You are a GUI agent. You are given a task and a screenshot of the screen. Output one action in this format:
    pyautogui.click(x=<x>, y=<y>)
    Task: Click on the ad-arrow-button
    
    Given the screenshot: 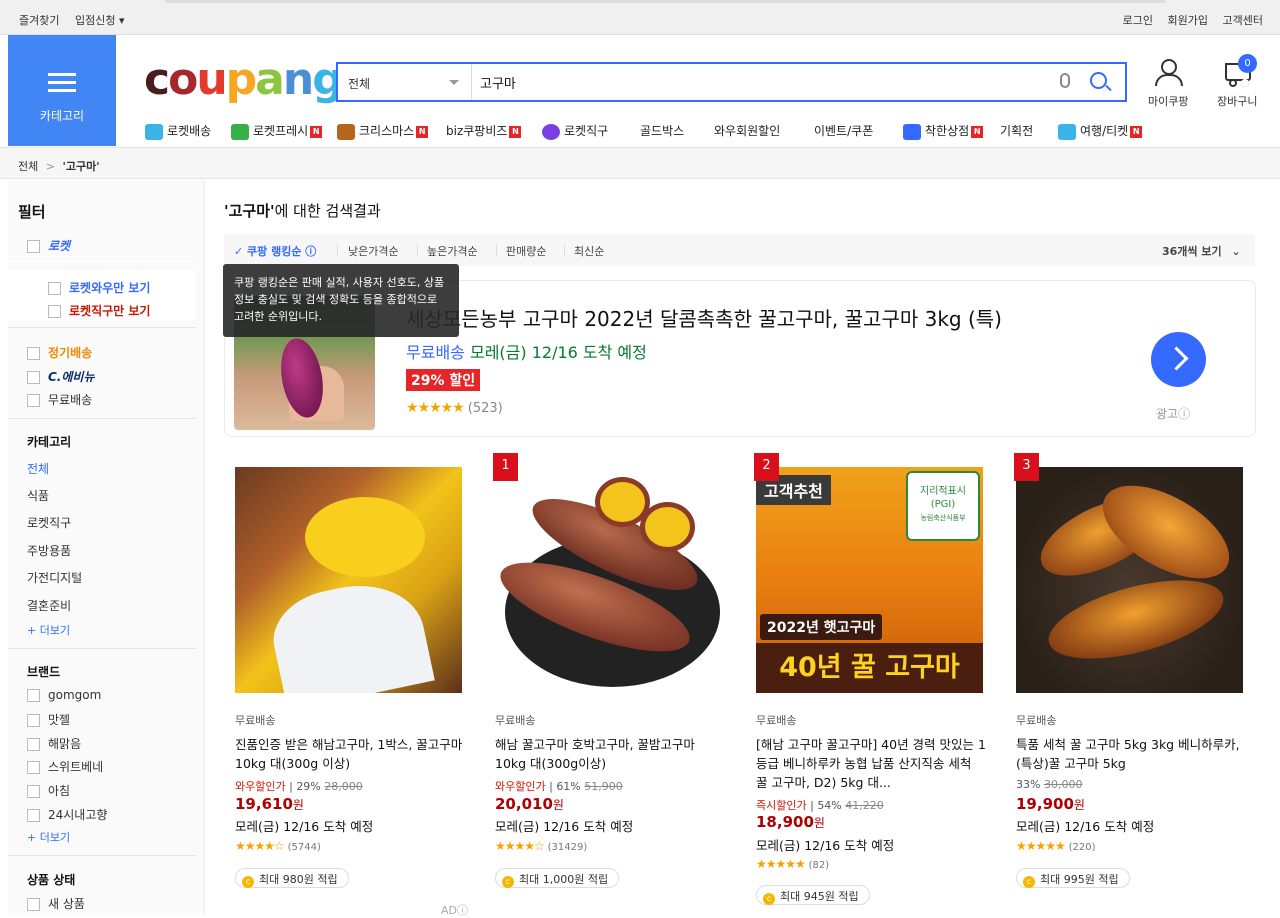 What is the action you would take?
    pyautogui.click(x=1178, y=359)
    